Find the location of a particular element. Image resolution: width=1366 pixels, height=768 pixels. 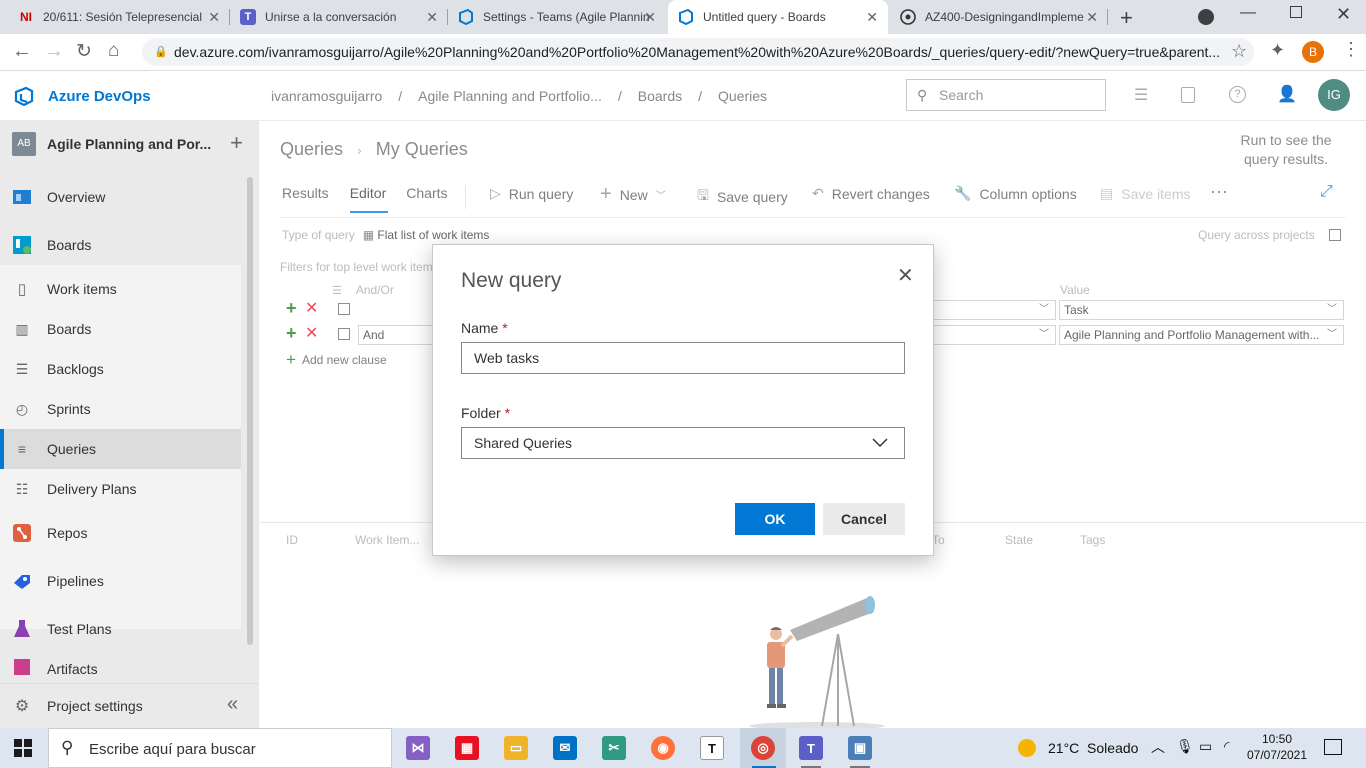

required-mark: * is located at coordinates (507, 413).